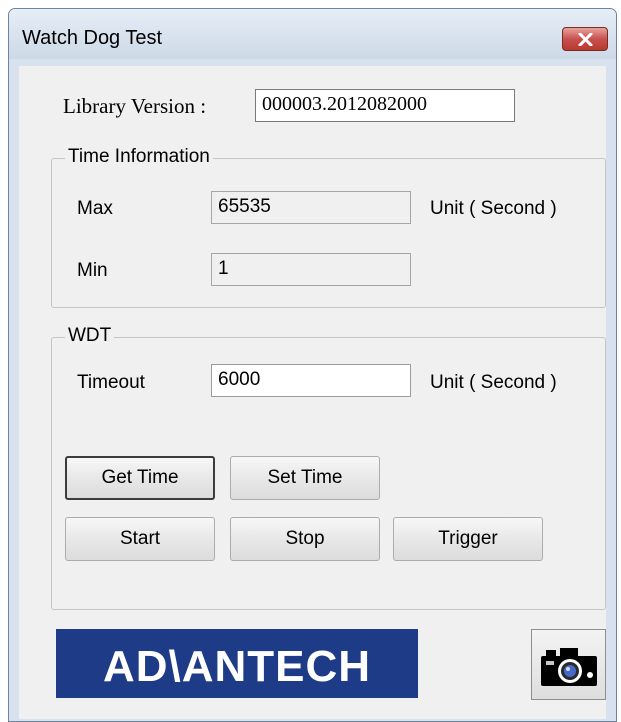 Image resolution: width=621 pixels, height=722 pixels. I want to click on screenshot-button, so click(568, 664).